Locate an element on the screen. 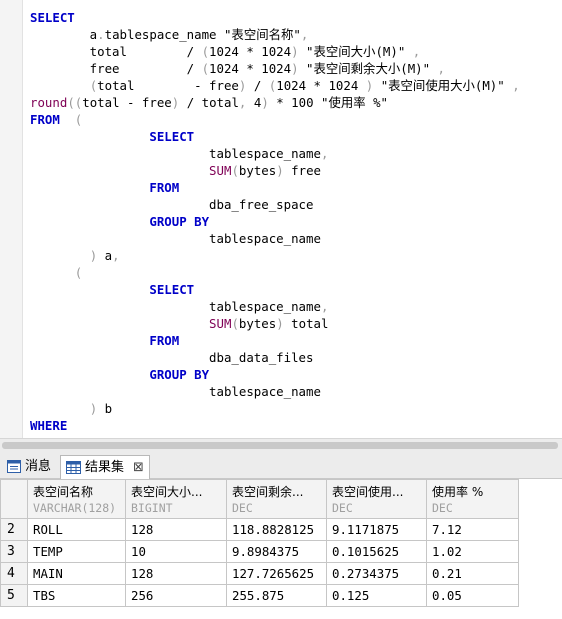 This screenshot has width=562, height=619. row-number: 4 is located at coordinates (14, 573).